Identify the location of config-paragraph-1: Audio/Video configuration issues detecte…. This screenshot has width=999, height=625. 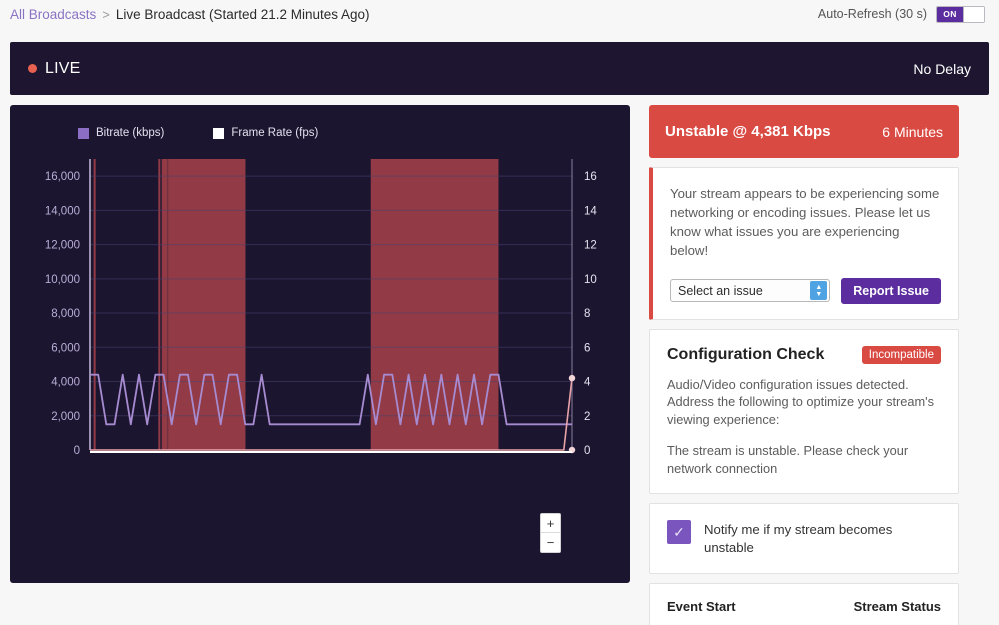
(801, 402).